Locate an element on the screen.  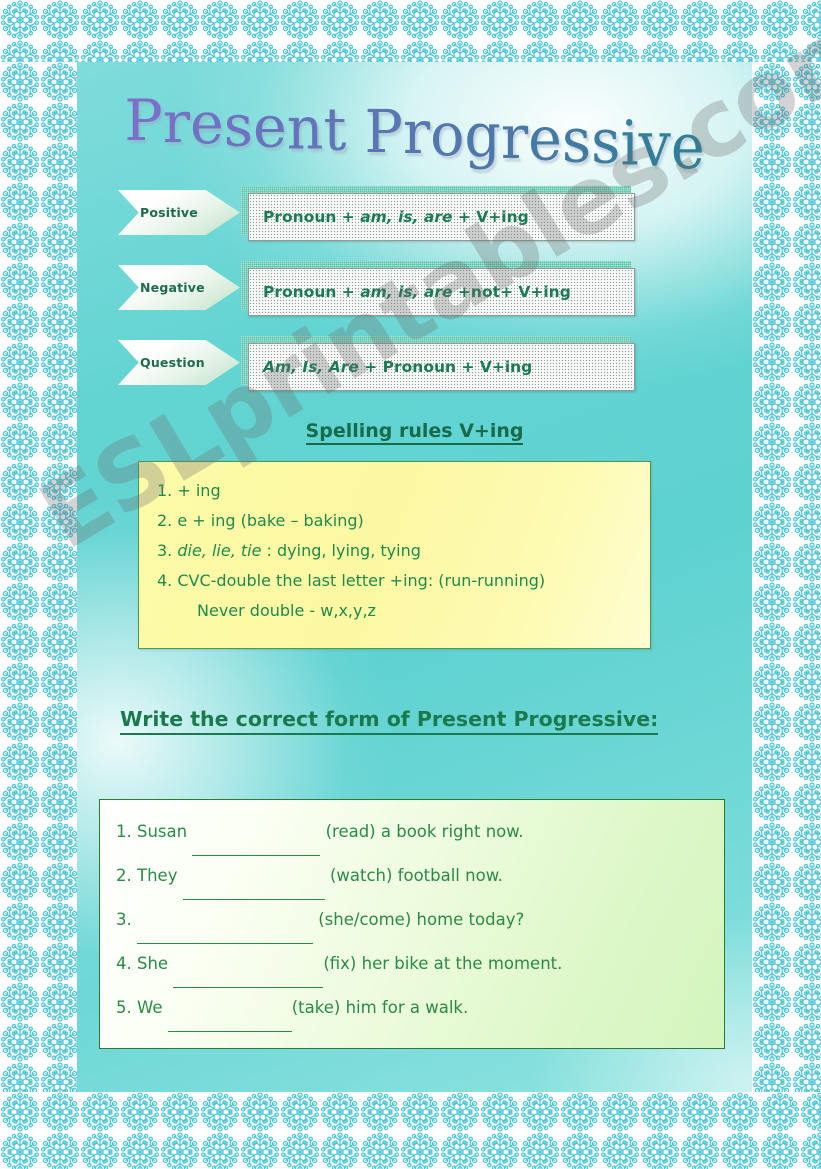
arrow-label-text: Negative is located at coordinates (172, 287).